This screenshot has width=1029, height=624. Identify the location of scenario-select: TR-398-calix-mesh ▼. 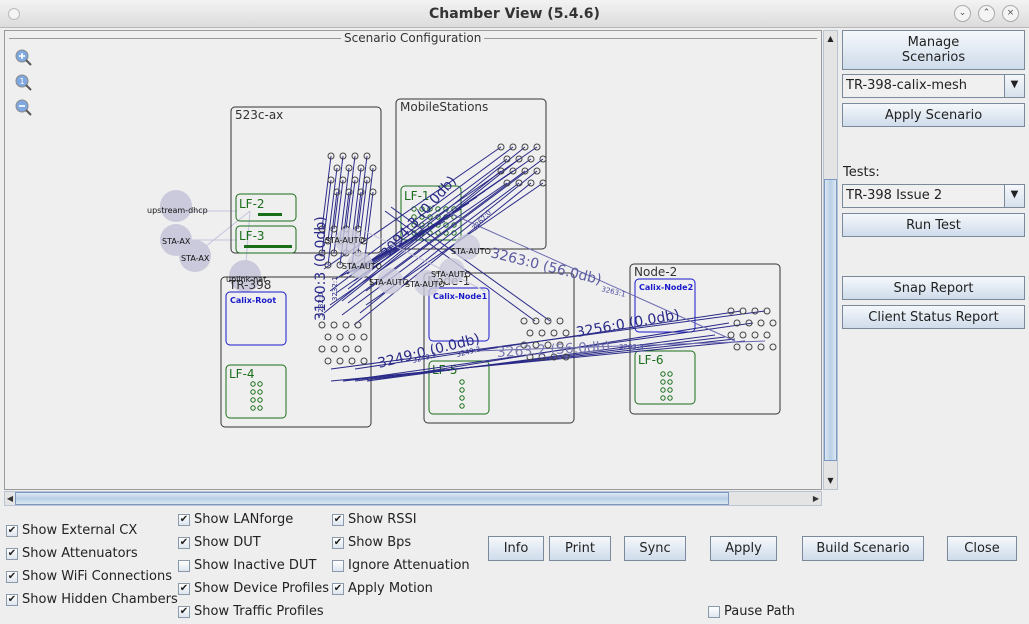
(933, 86).